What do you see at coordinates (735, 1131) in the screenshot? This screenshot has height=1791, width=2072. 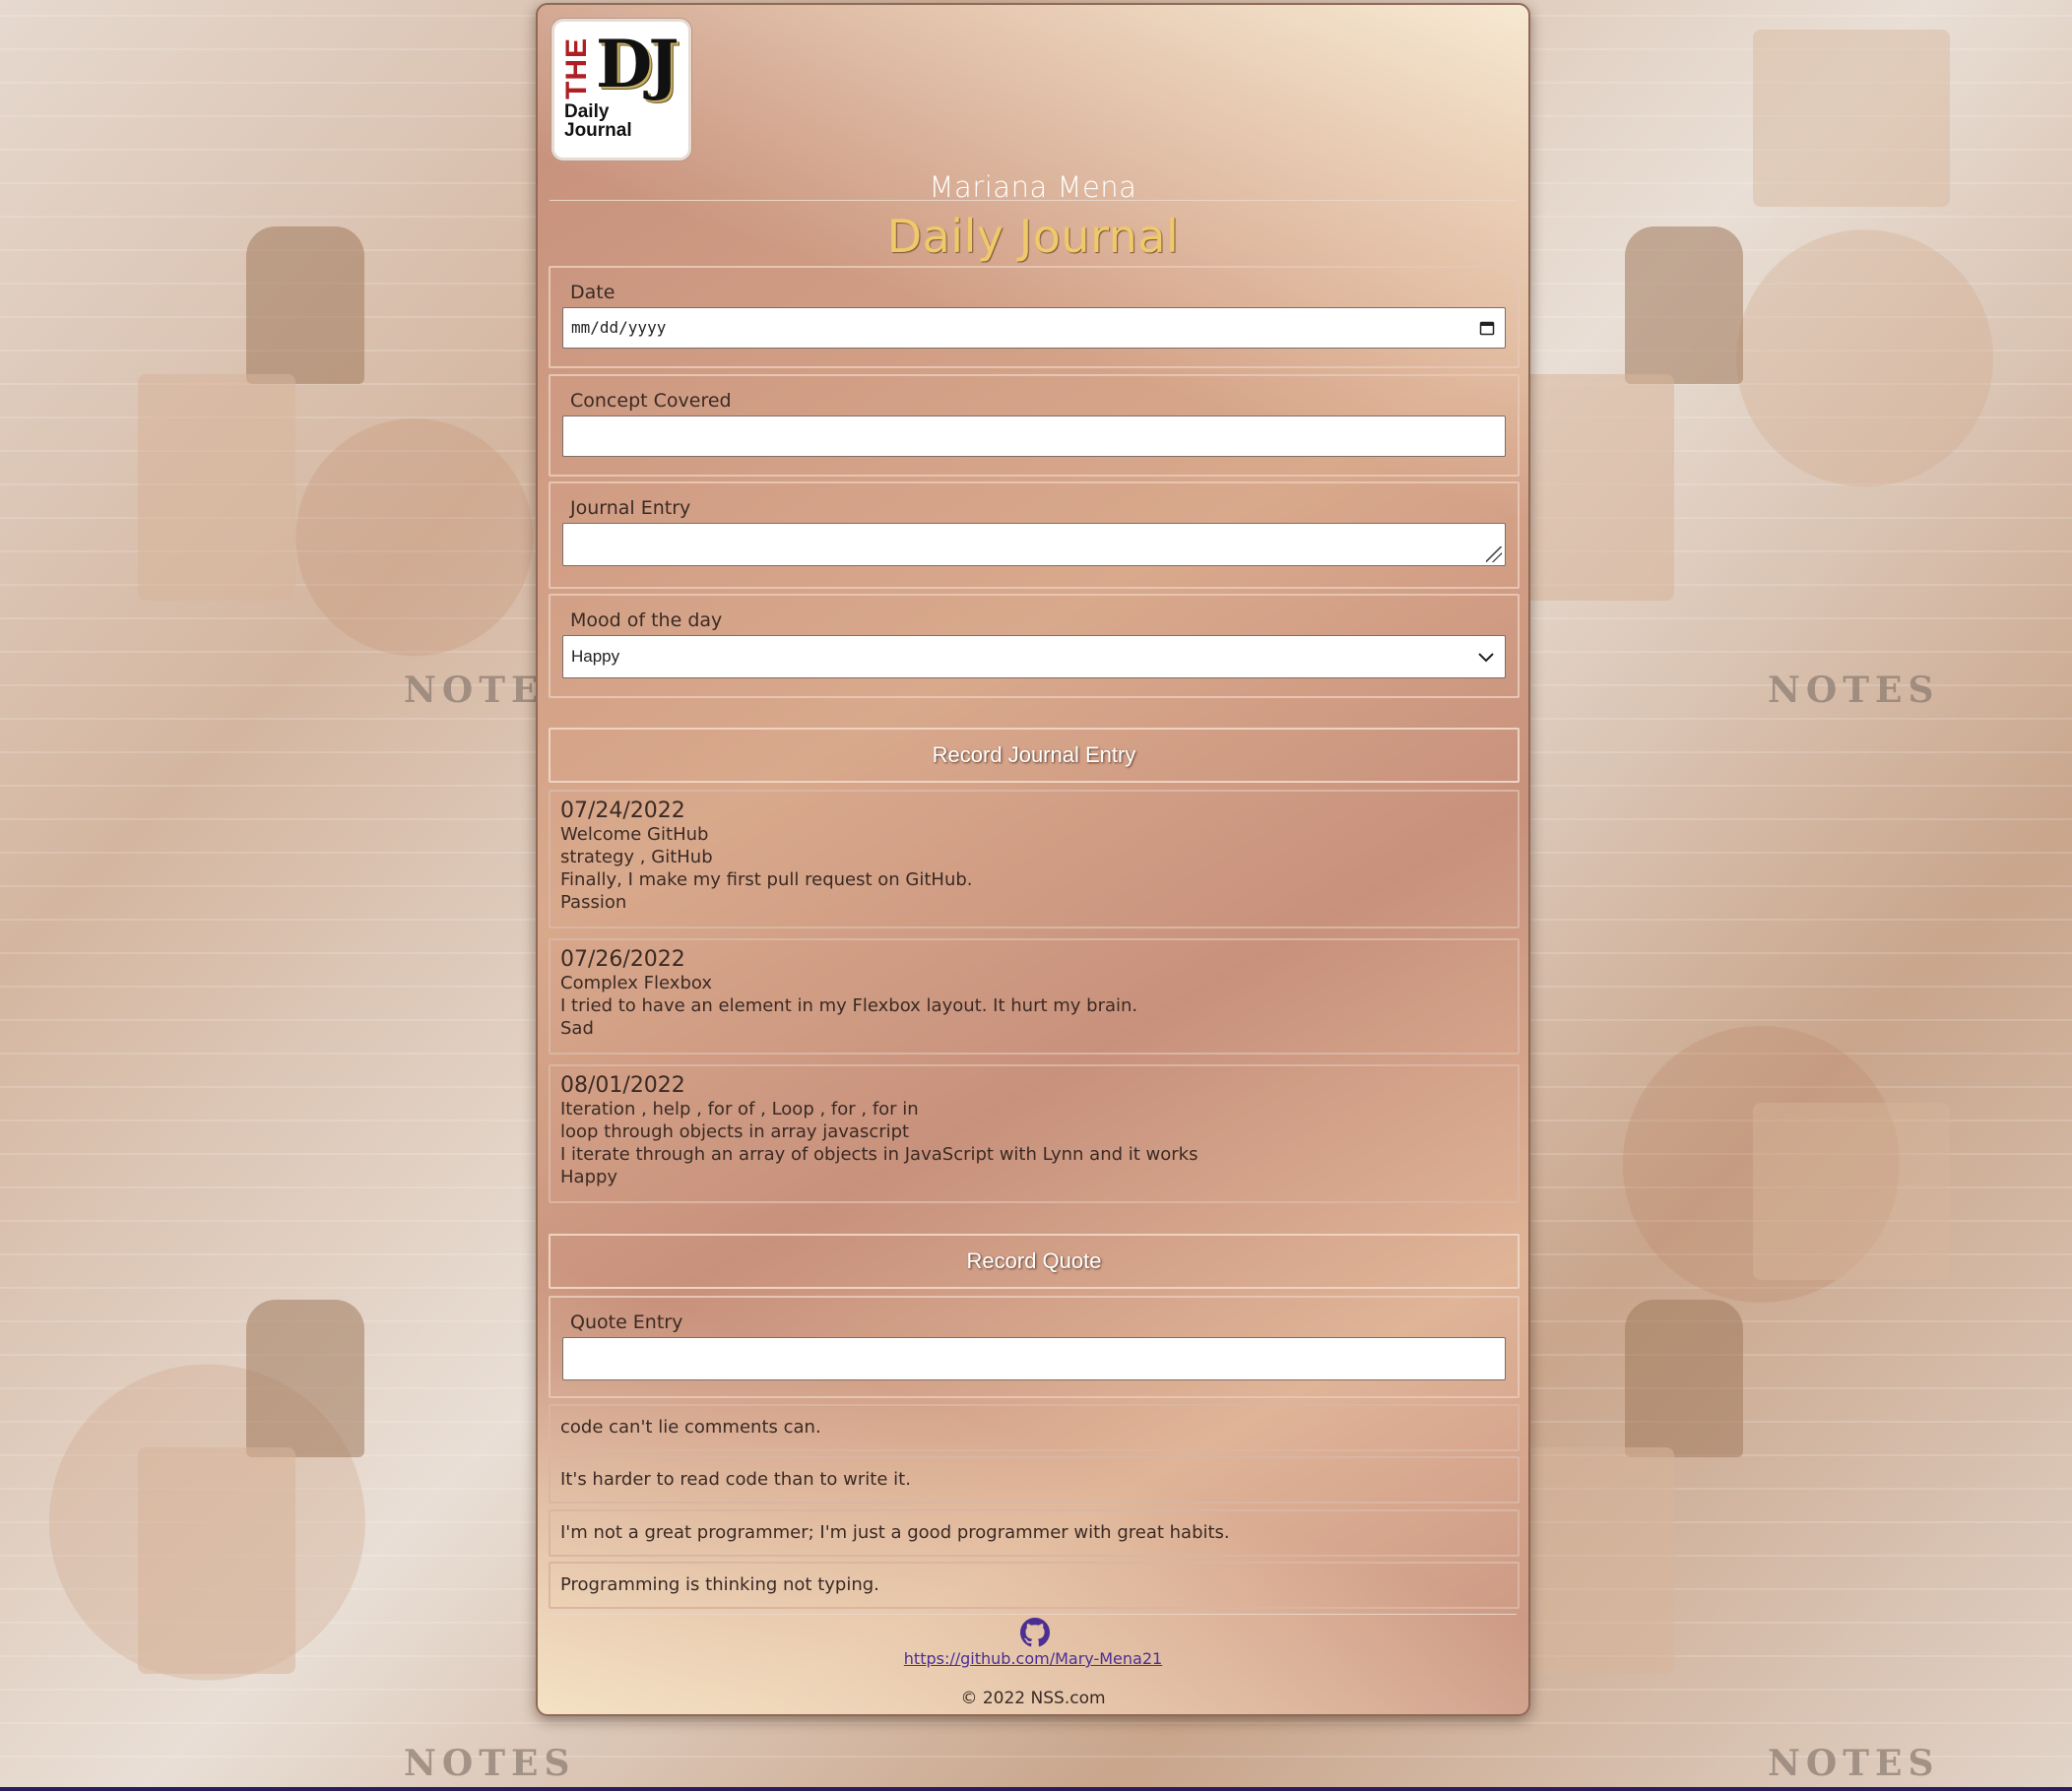 I see `entry-line: loop through objects in array javascript` at bounding box center [735, 1131].